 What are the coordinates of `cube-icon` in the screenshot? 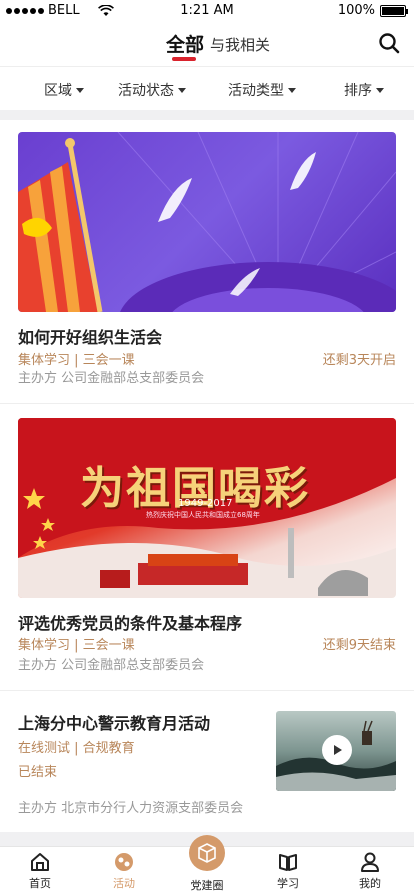 It's located at (207, 853).